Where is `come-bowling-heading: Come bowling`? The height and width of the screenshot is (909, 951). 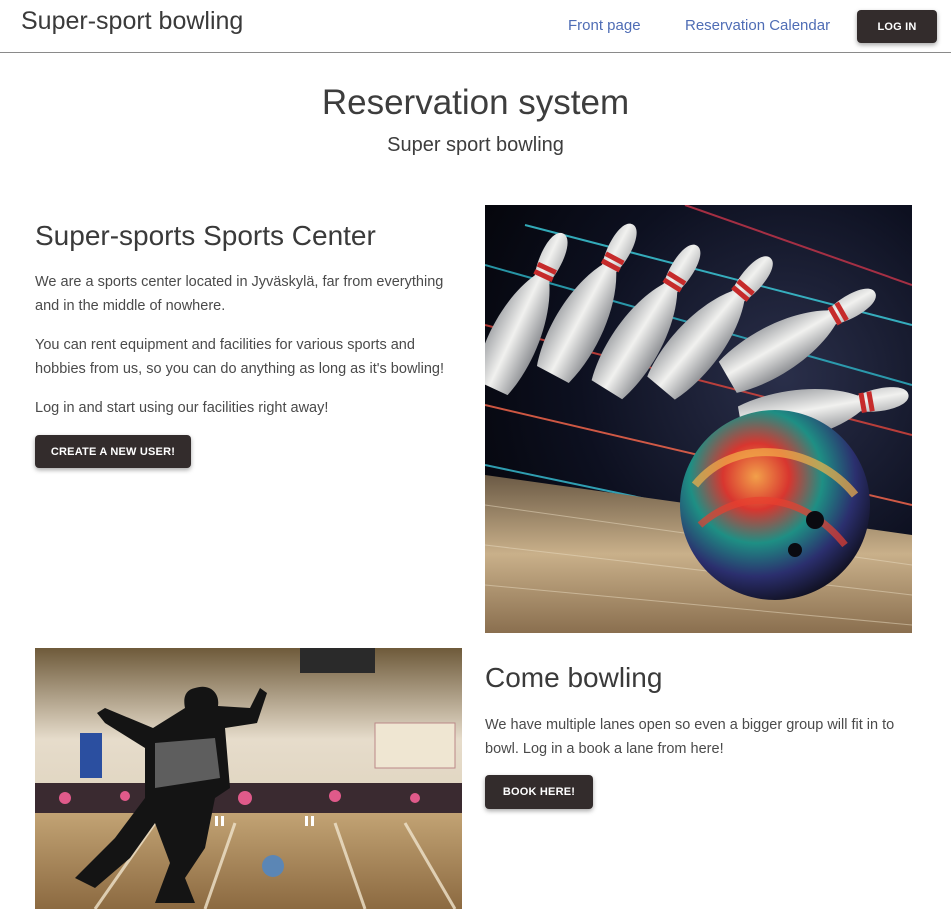
come-bowling-heading: Come bowling is located at coordinates (574, 677).